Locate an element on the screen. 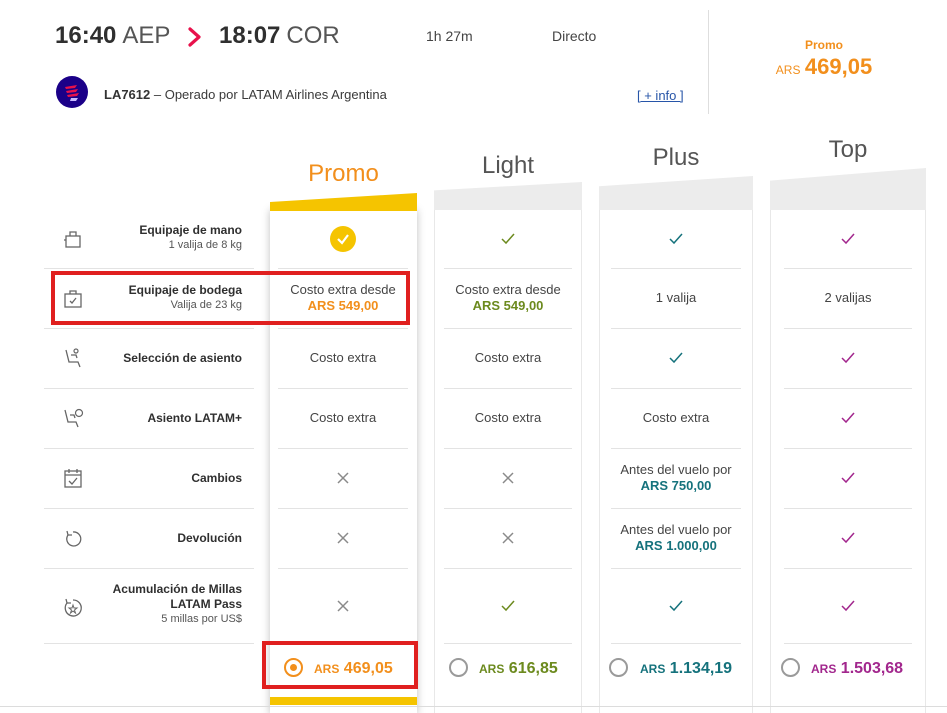  selected-fare-name: Promo is located at coordinates (823, 45).